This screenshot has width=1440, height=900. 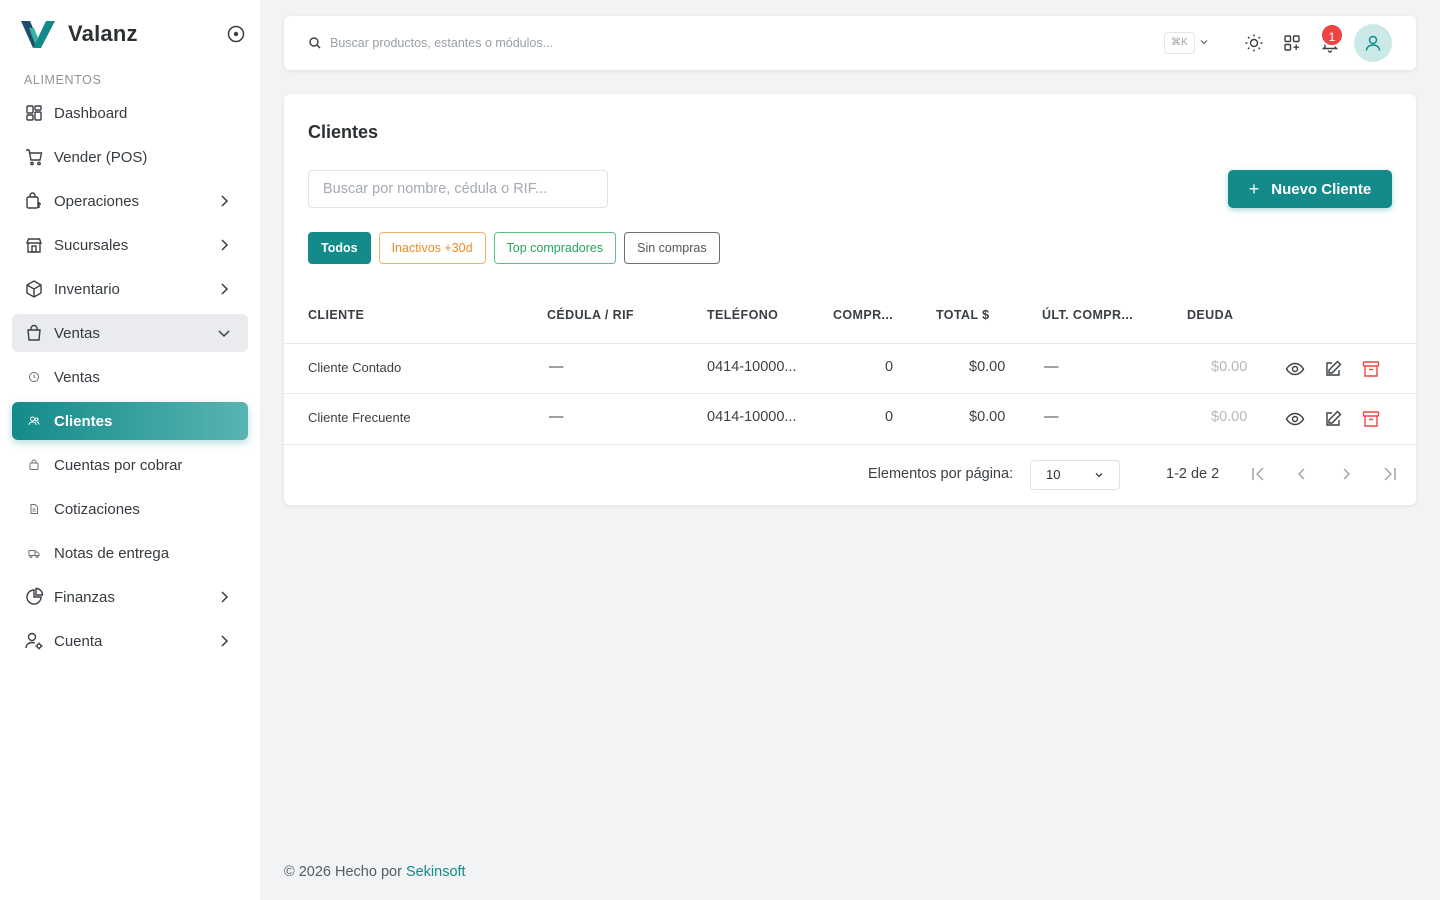 I want to click on sidebar-item-cuenta: Cuenta, so click(x=130, y=641).